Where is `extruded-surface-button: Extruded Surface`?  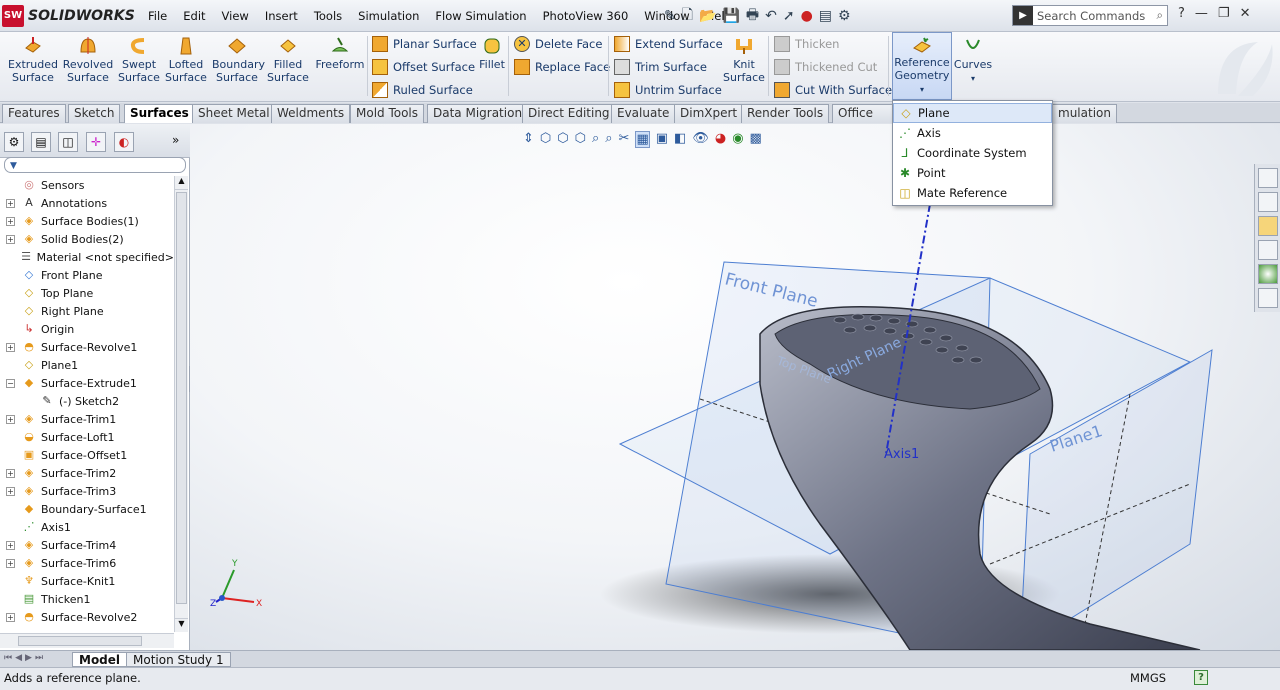
extruded-surface-button: Extruded Surface is located at coordinates (33, 60).